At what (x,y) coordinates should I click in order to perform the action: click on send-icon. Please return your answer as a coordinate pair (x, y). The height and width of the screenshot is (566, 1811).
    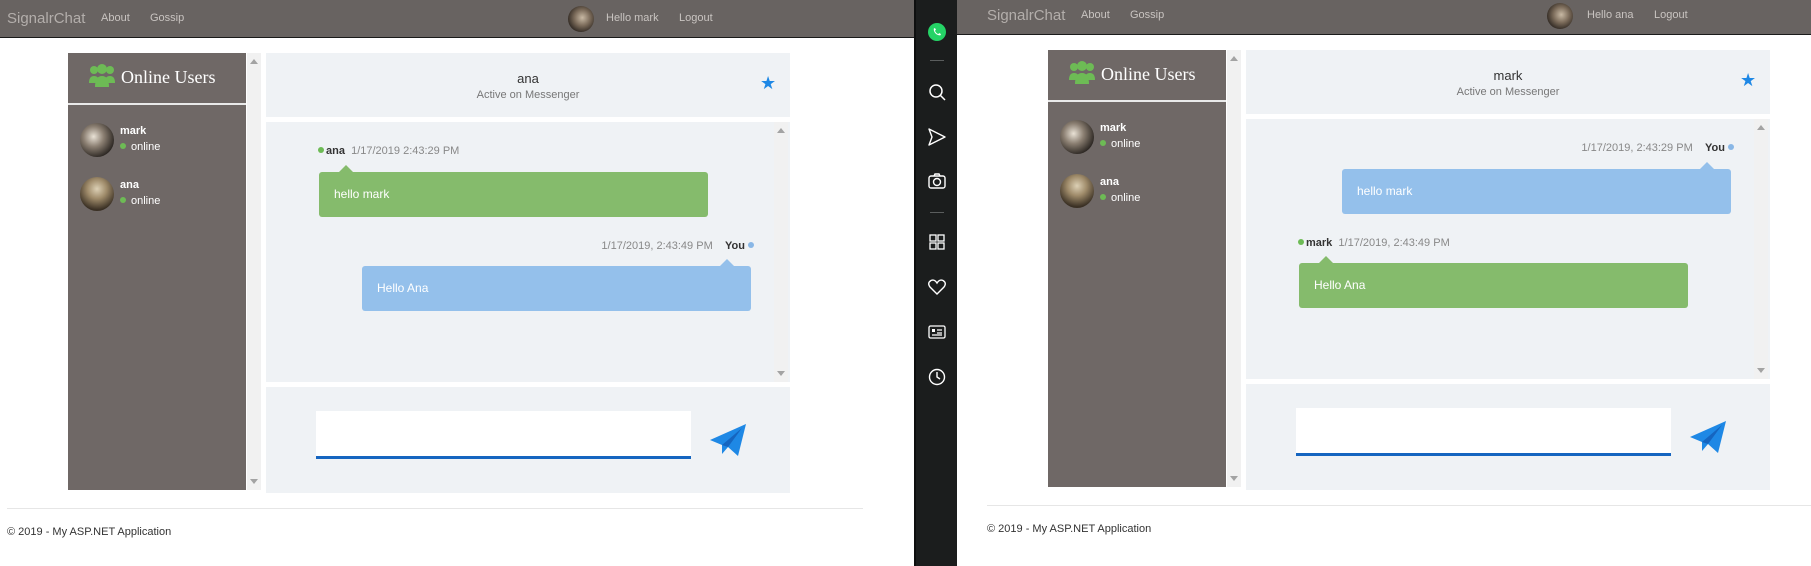
    Looking at the image, I should click on (937, 137).